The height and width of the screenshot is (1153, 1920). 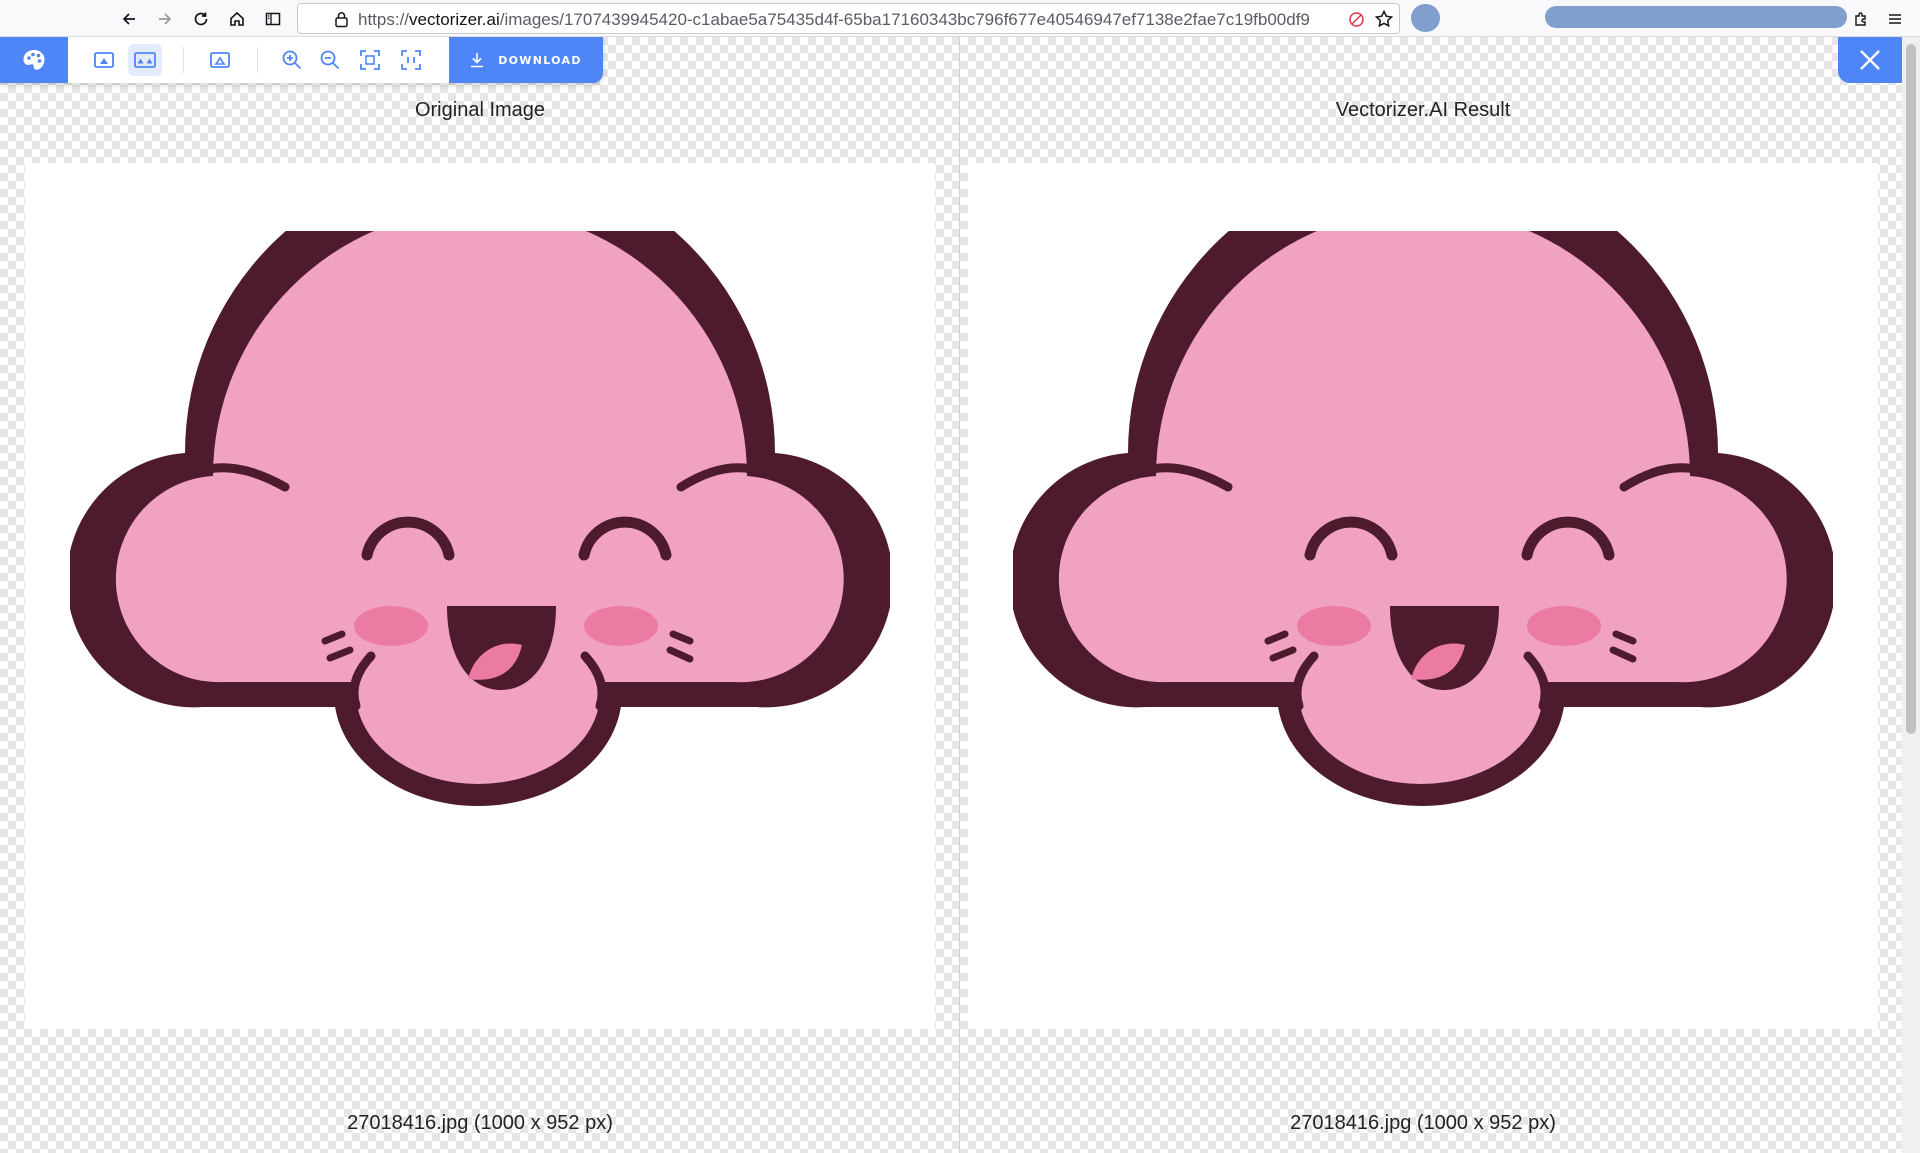 I want to click on forward-arrow-icon, so click(x=165, y=19).